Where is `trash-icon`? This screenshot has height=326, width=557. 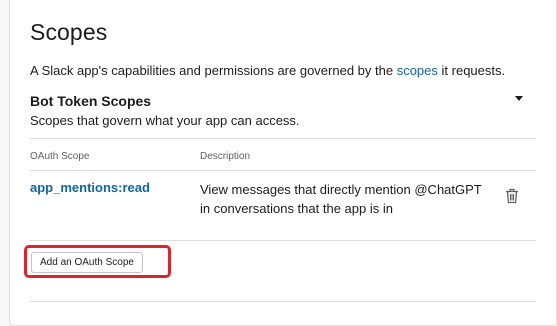
trash-icon is located at coordinates (512, 196).